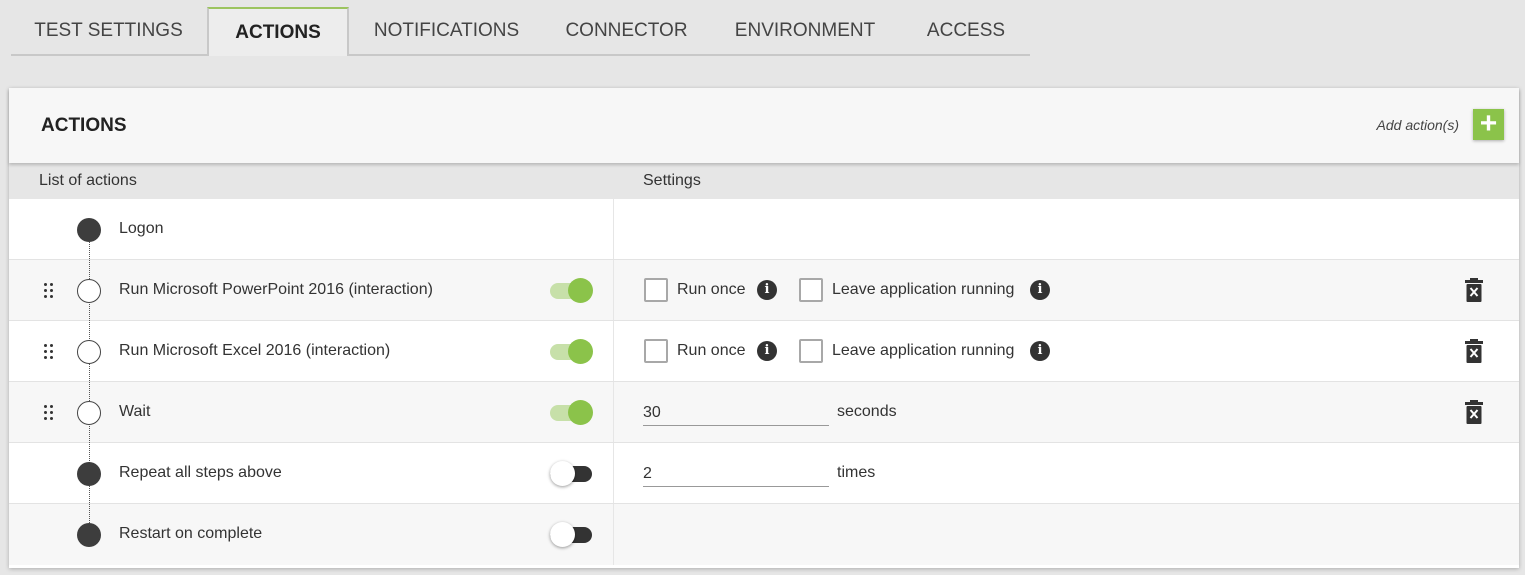  I want to click on tab-actions: ACTIONS, so click(278, 31).